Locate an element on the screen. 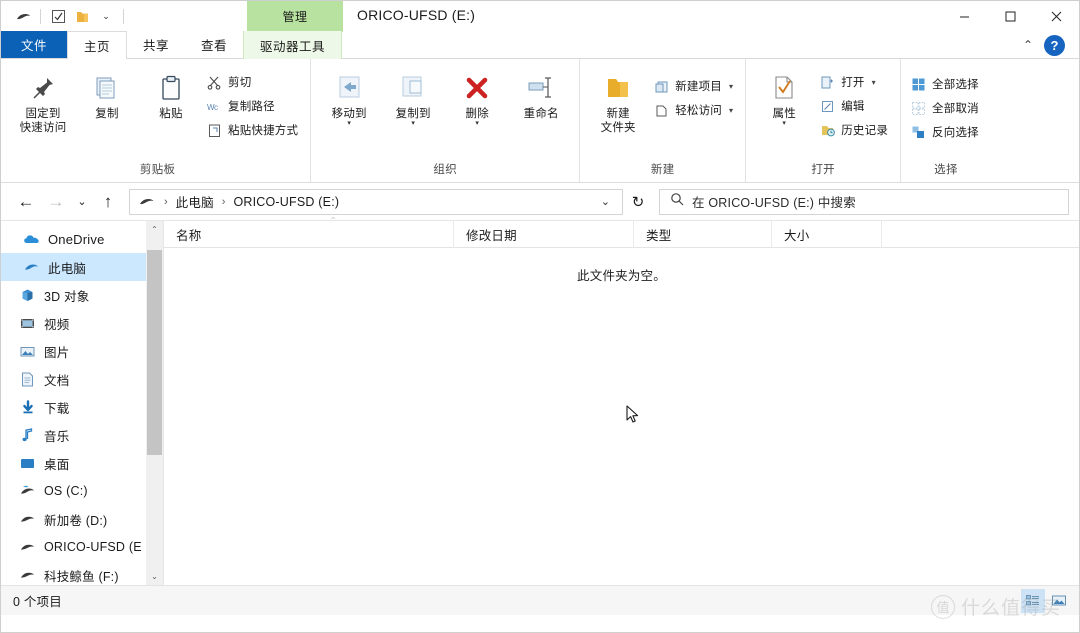  help-button: ? is located at coordinates (1054, 45).